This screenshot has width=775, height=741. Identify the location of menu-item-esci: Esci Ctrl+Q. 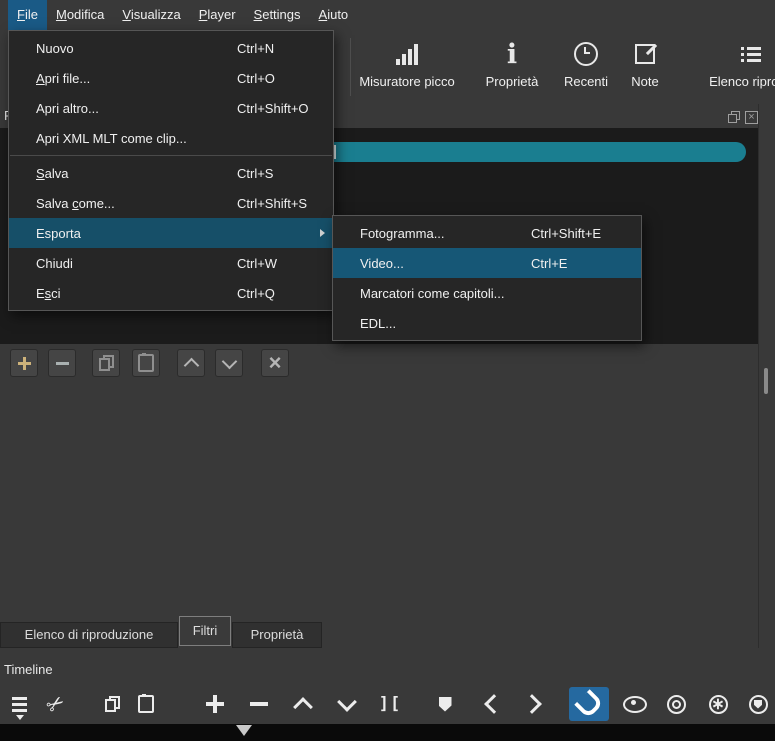
(171, 293).